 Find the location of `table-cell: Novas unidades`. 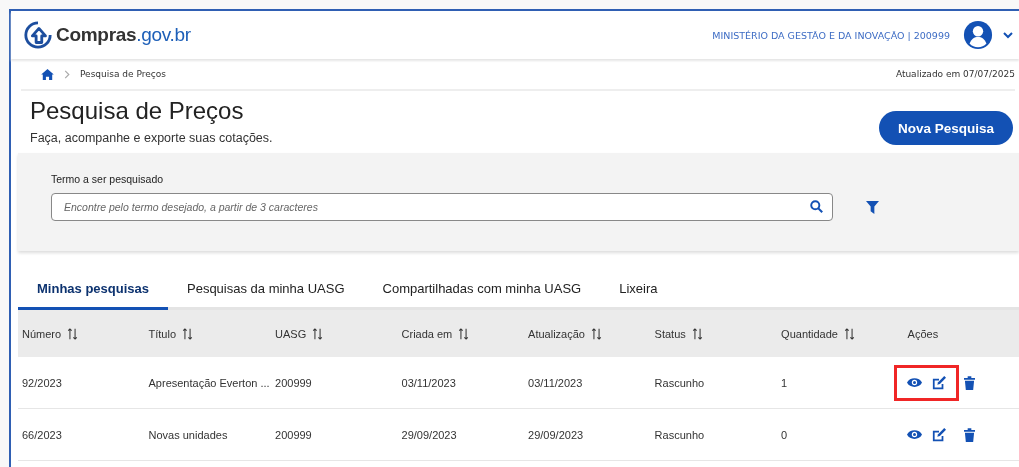

table-cell: Novas unidades is located at coordinates (208, 434).